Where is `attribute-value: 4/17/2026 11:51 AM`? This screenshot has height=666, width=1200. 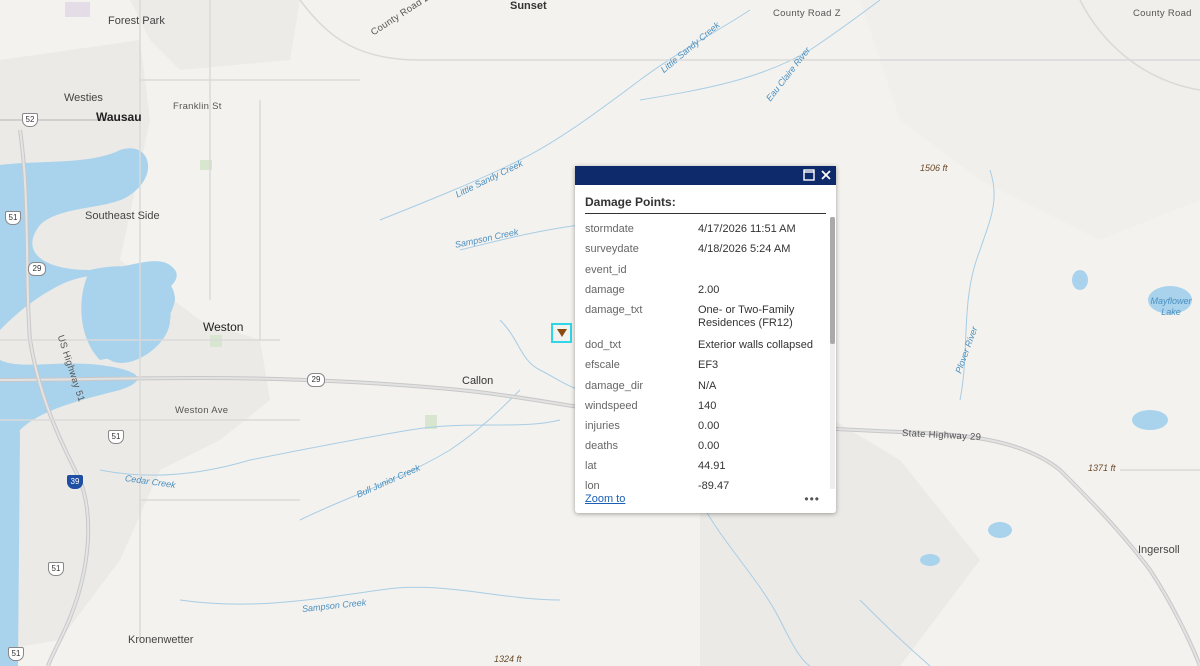
attribute-value: 4/17/2026 11:51 AM is located at coordinates (747, 229).